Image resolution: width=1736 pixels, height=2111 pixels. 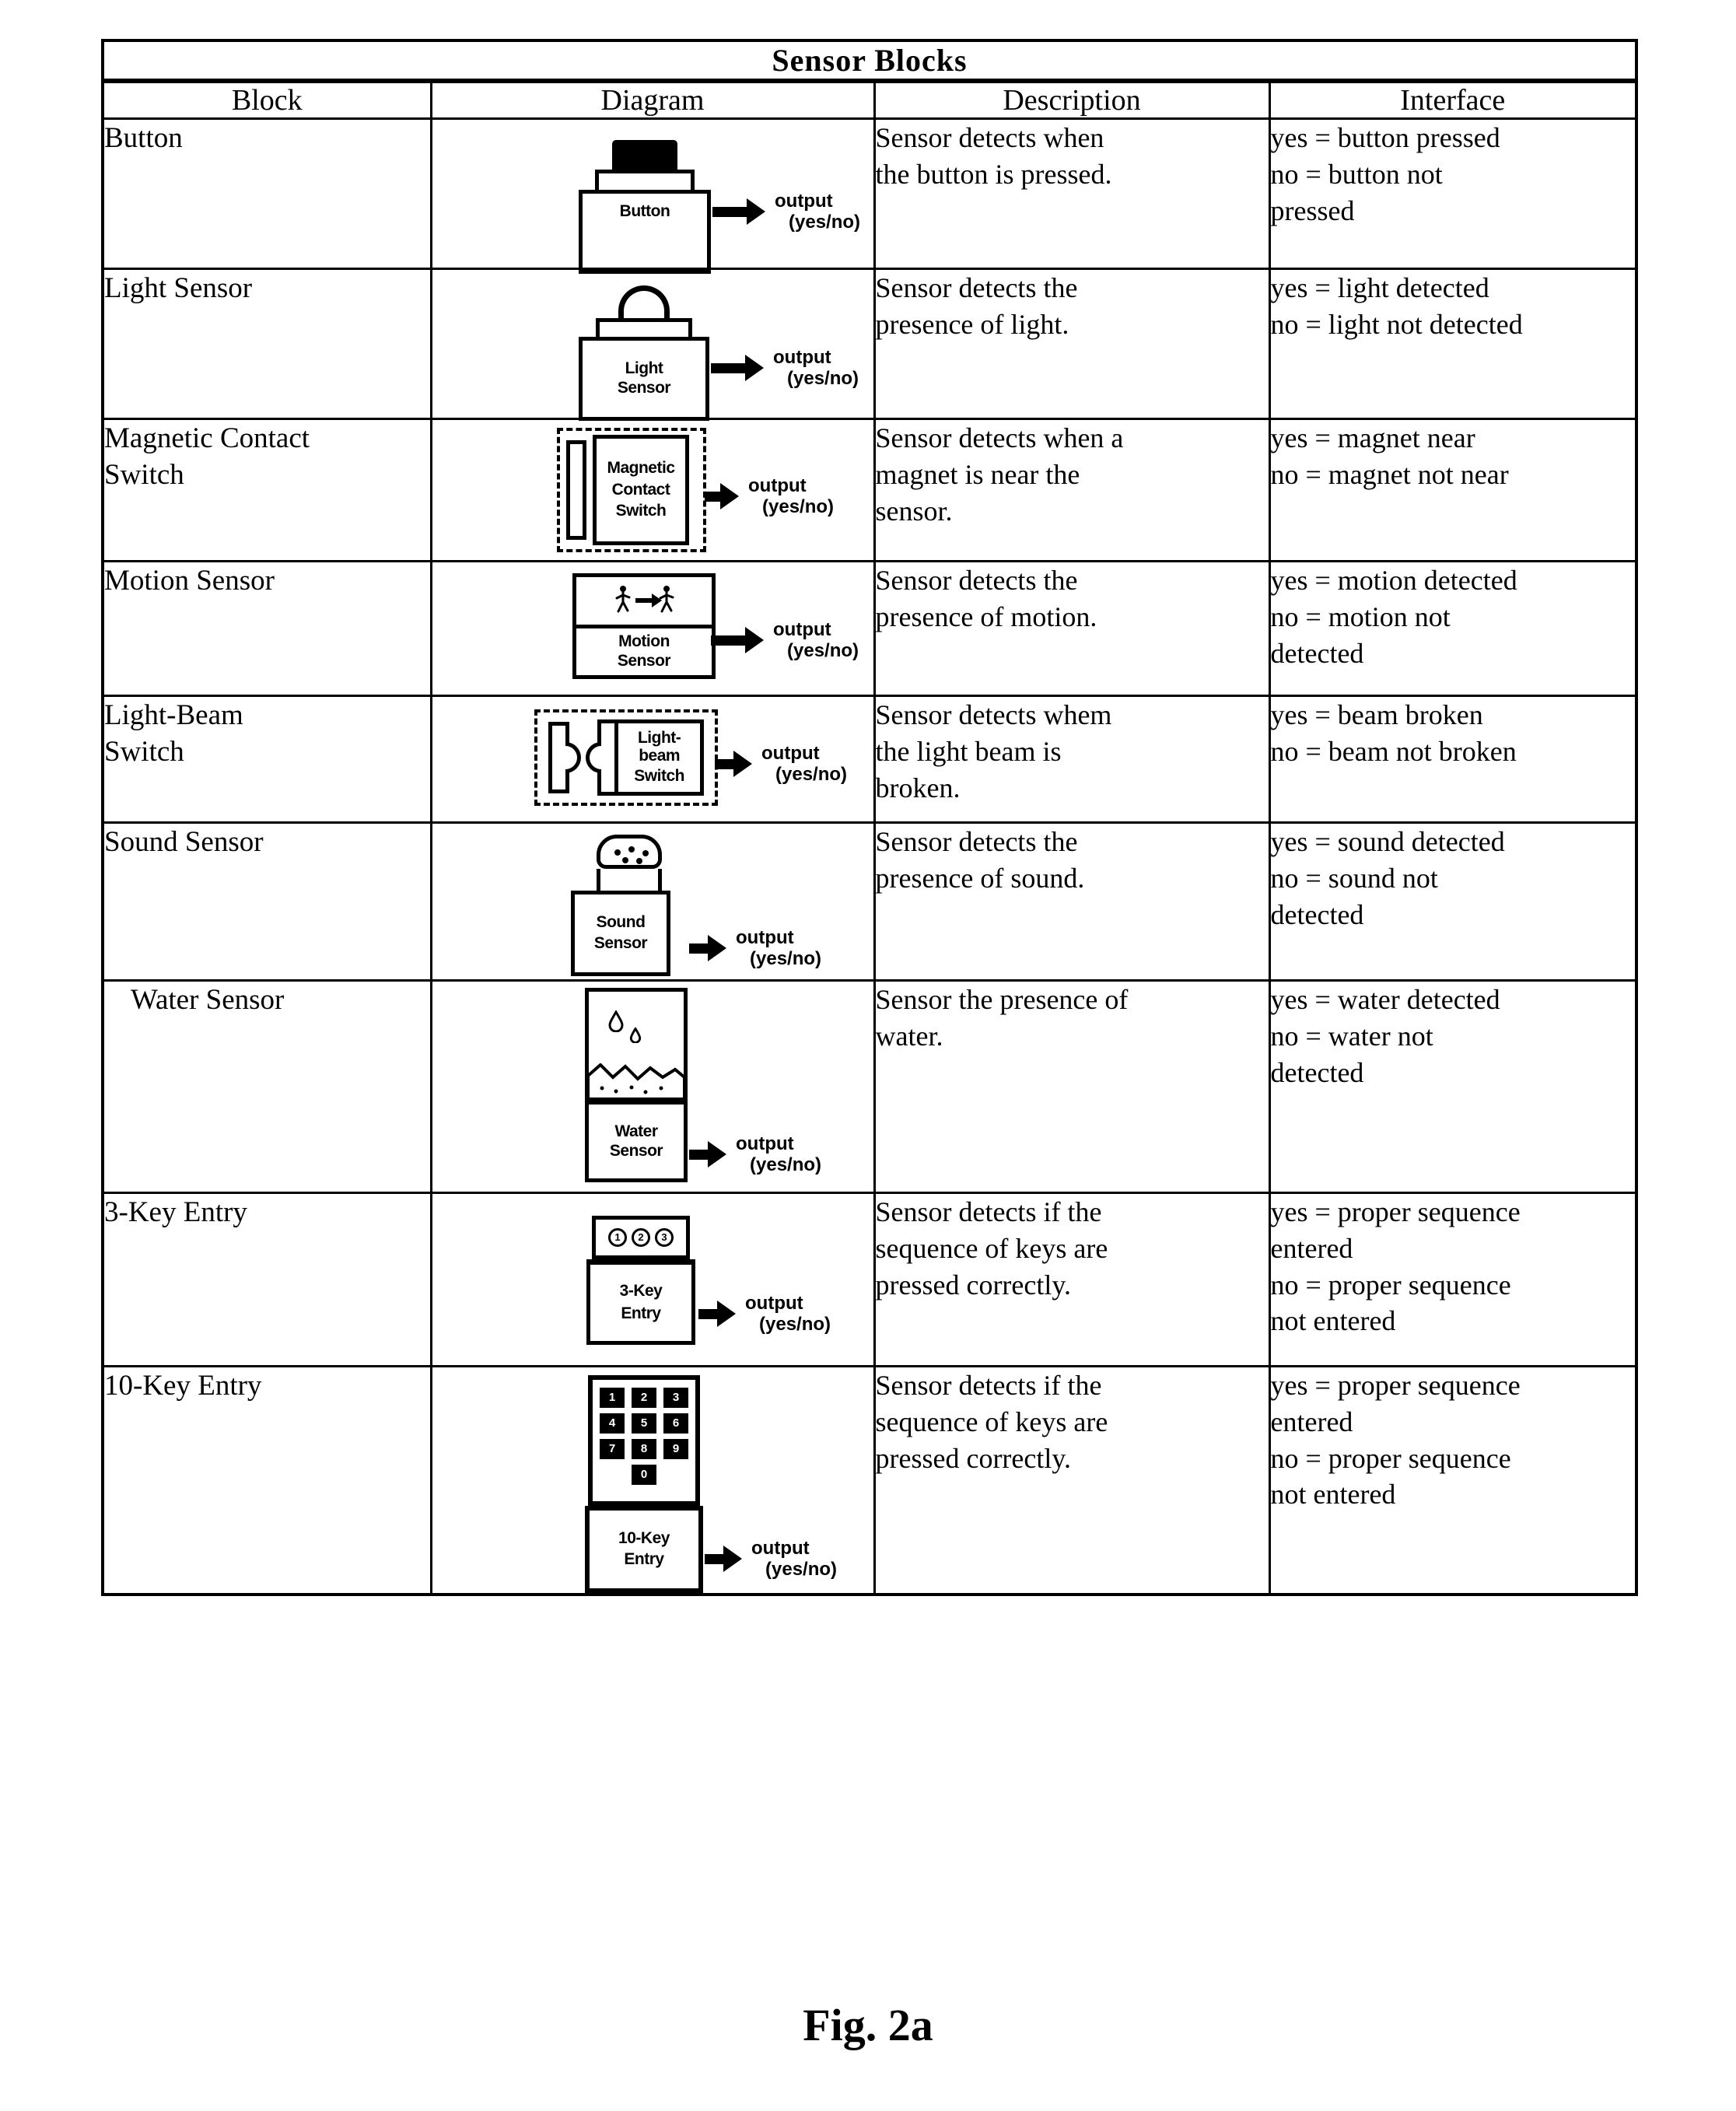 I want to click on microphone-neck-icon, so click(x=629, y=880).